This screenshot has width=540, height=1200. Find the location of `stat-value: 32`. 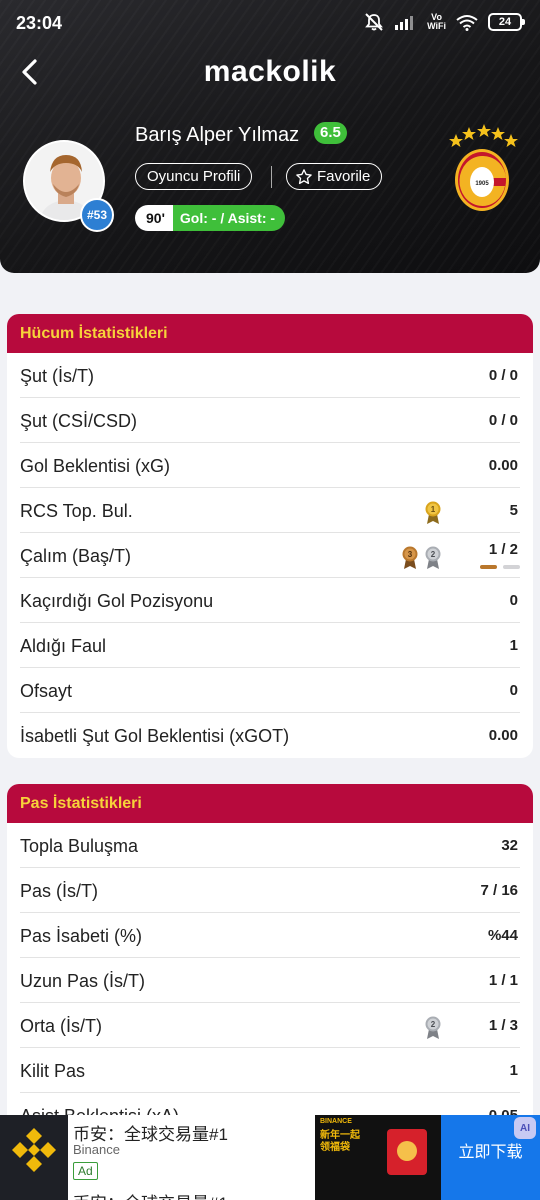

stat-value: 32 is located at coordinates (509, 845).